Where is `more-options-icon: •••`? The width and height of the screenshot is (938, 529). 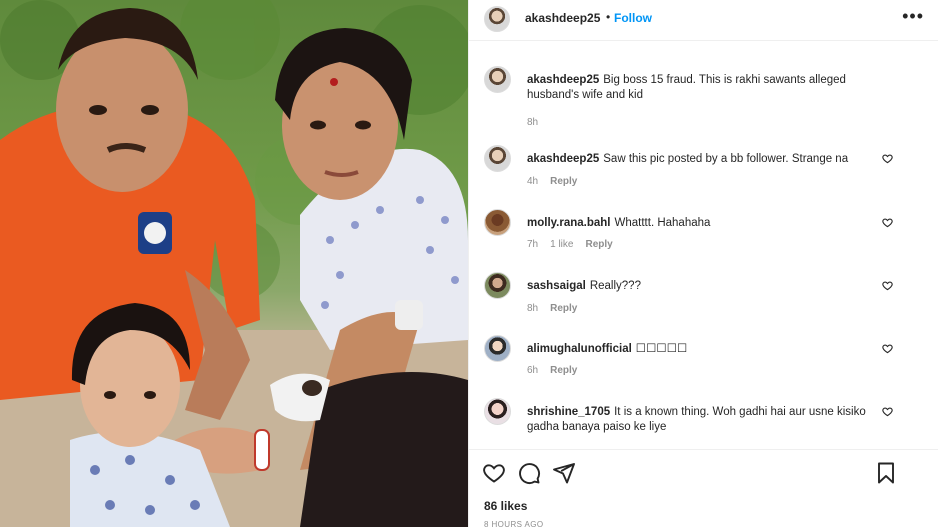
more-options-icon: ••• is located at coordinates (913, 16).